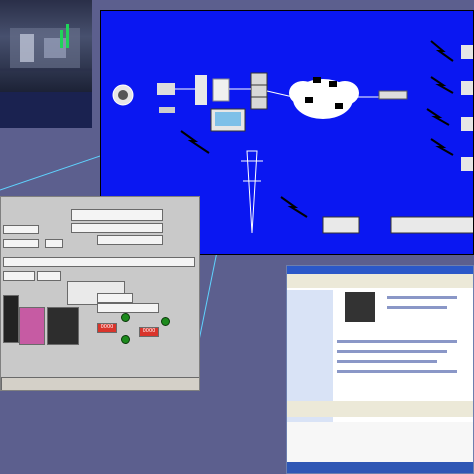 This screenshot has width=474, height=474. What do you see at coordinates (360, 307) in the screenshot?
I see `thumbnail-image` at bounding box center [360, 307].